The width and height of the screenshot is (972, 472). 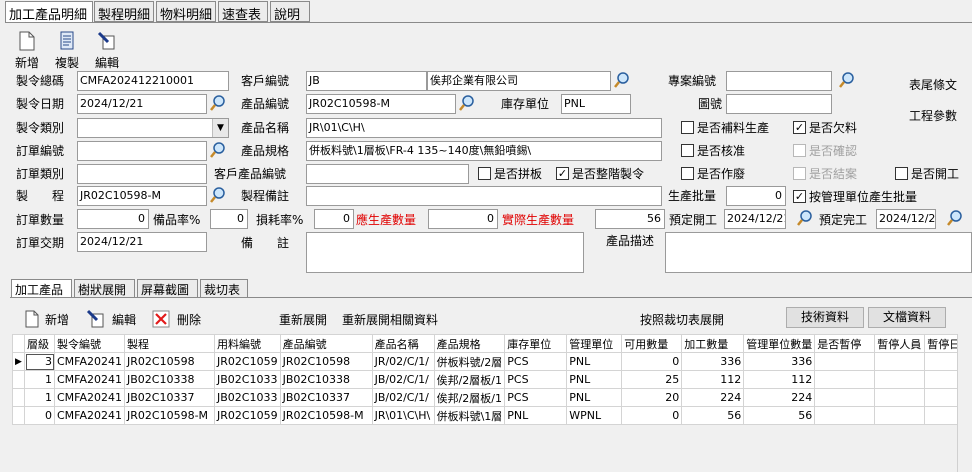 What do you see at coordinates (469, 343) in the screenshot?
I see `col-product-spec: 產品規格` at bounding box center [469, 343].